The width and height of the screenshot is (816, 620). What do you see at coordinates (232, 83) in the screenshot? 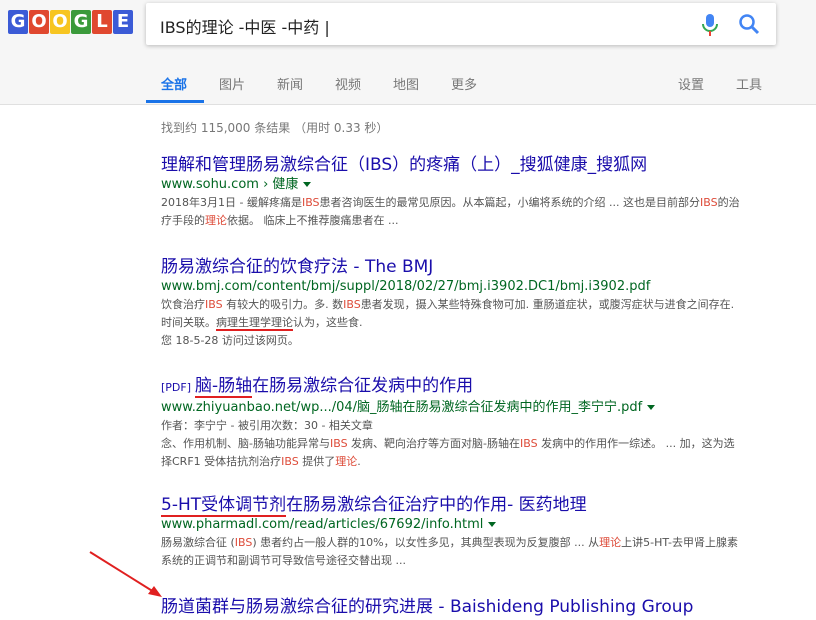
I see `tab-images: 图片` at bounding box center [232, 83].